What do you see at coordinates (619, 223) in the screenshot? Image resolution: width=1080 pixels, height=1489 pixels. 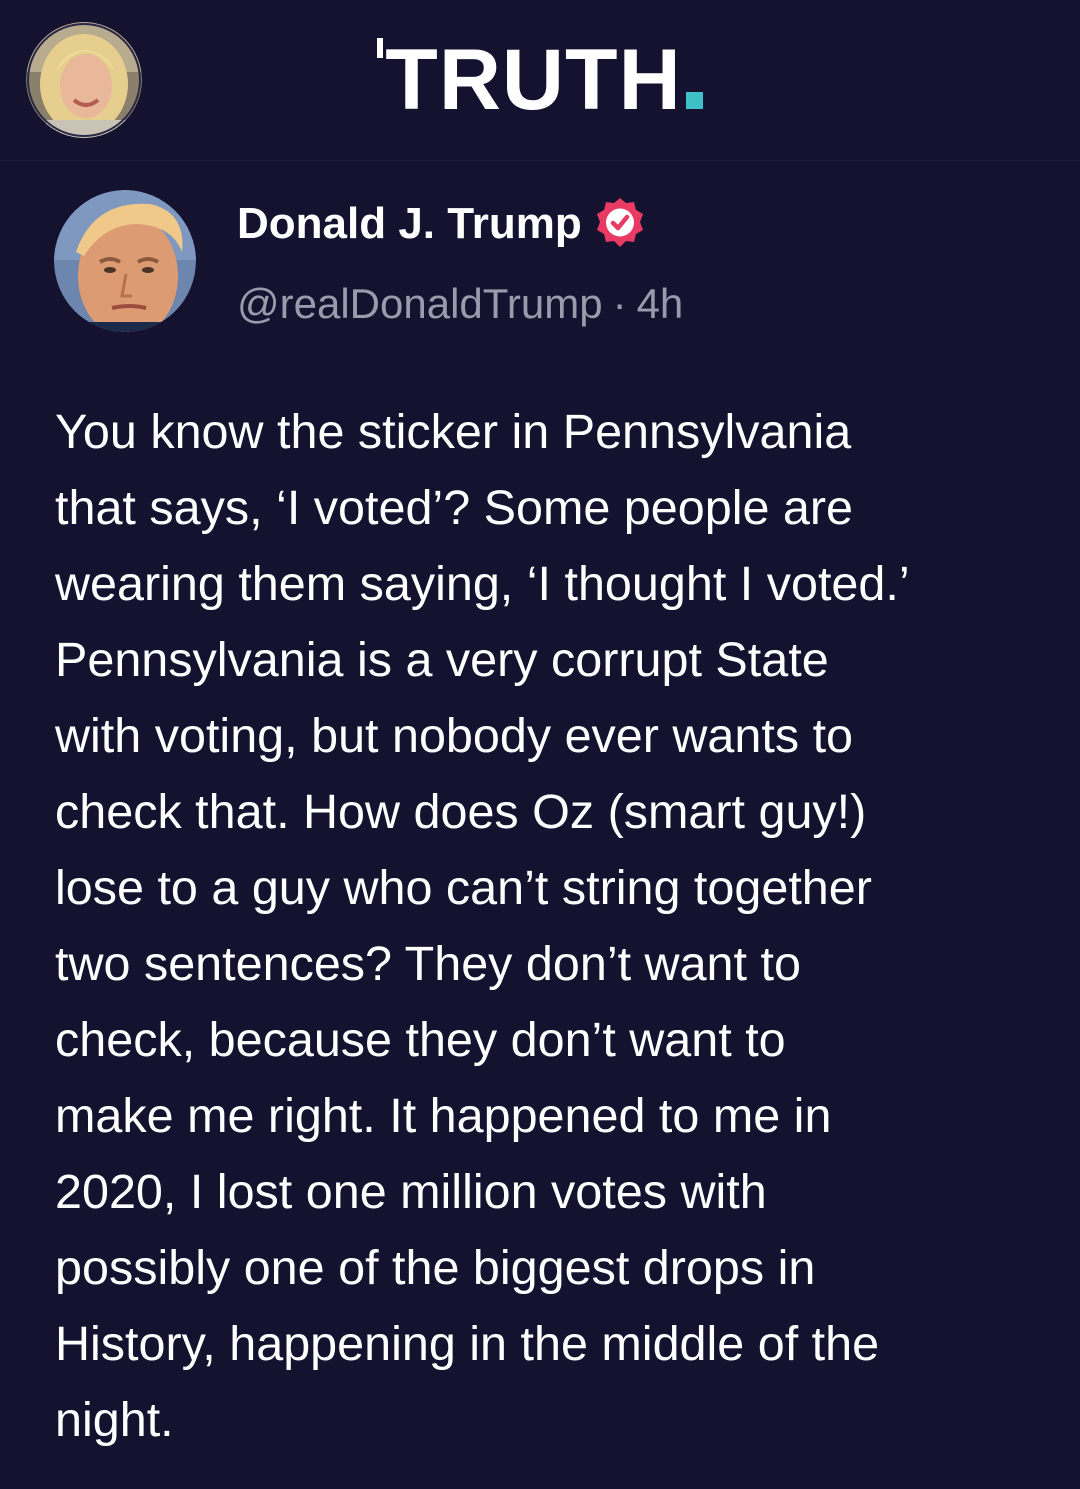 I see `verified-badge-icon` at bounding box center [619, 223].